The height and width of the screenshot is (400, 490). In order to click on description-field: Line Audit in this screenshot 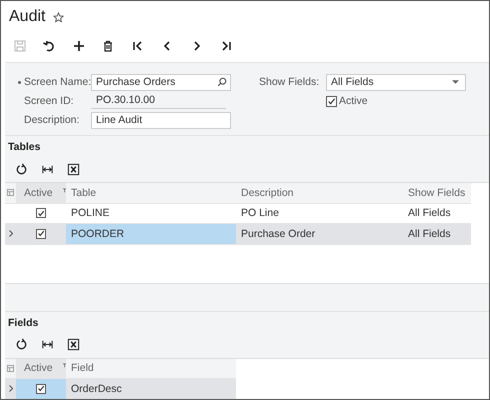, I will do `click(161, 120)`.